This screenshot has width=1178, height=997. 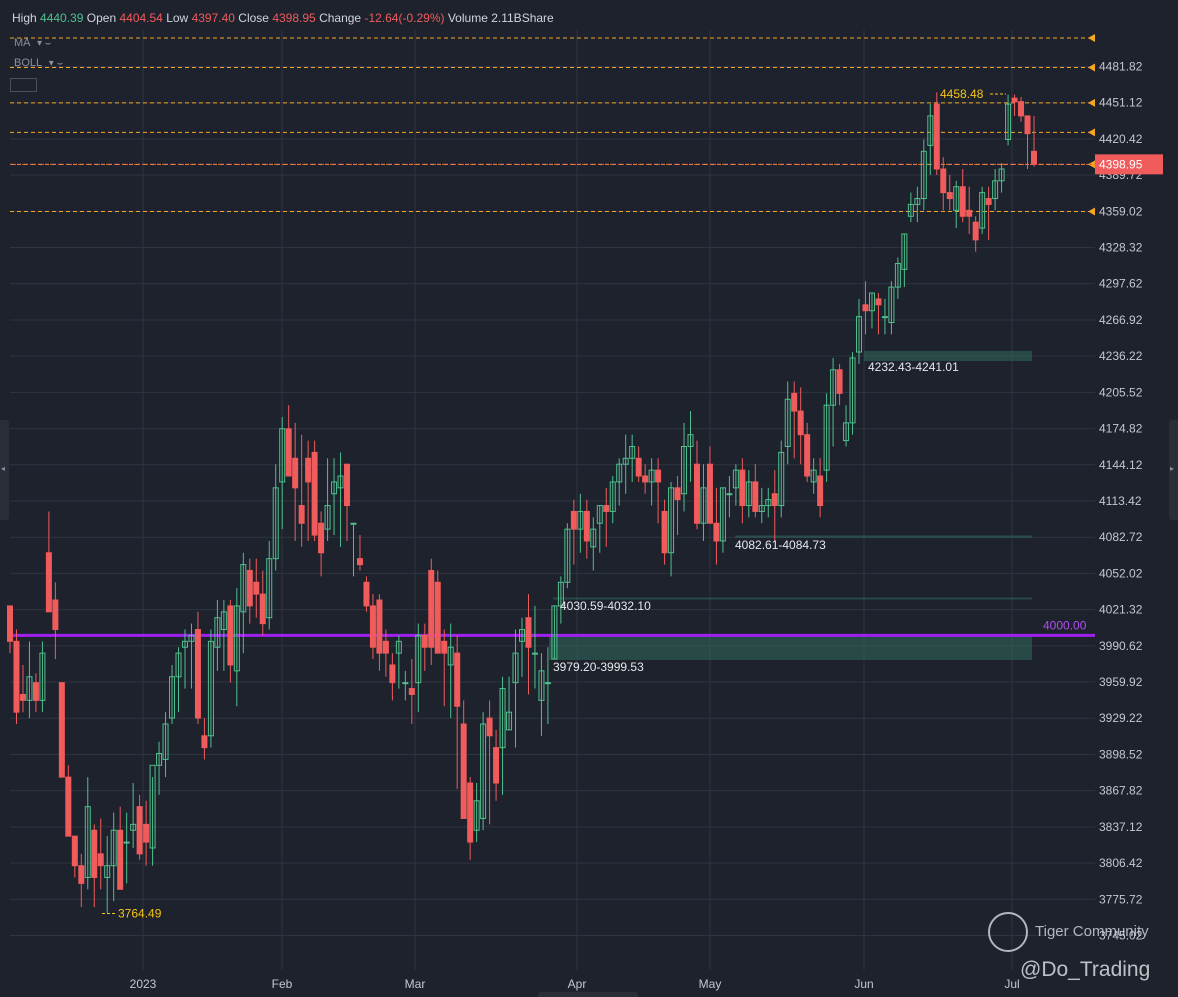 What do you see at coordinates (1008, 932) in the screenshot?
I see `tiger-logo-icon` at bounding box center [1008, 932].